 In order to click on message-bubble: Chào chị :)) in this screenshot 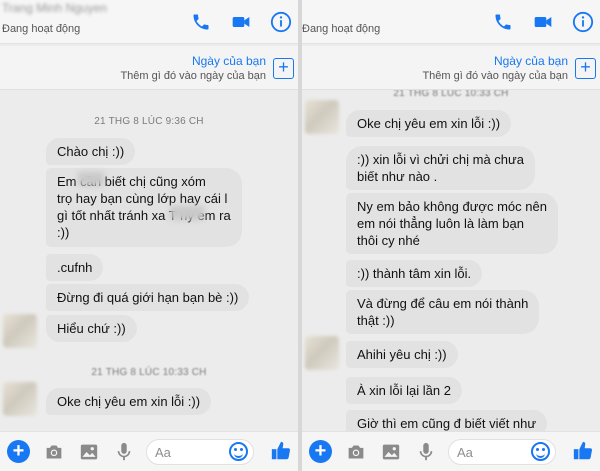, I will do `click(91, 151)`.